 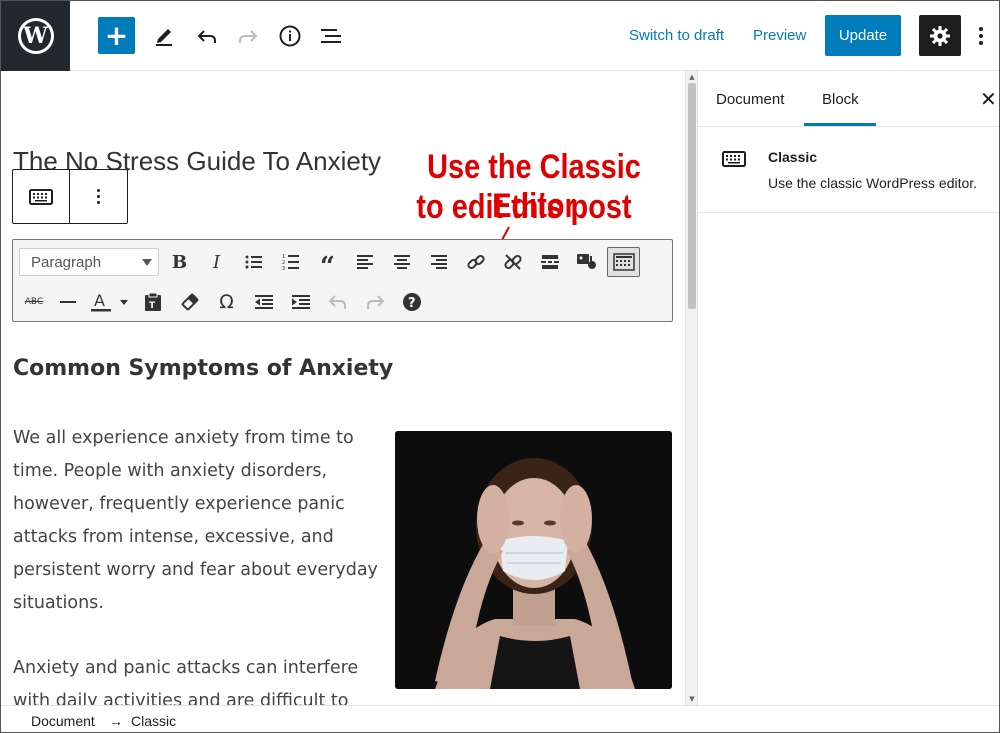 I want to click on paste-as-text-icon: T, so click(x=152, y=301).